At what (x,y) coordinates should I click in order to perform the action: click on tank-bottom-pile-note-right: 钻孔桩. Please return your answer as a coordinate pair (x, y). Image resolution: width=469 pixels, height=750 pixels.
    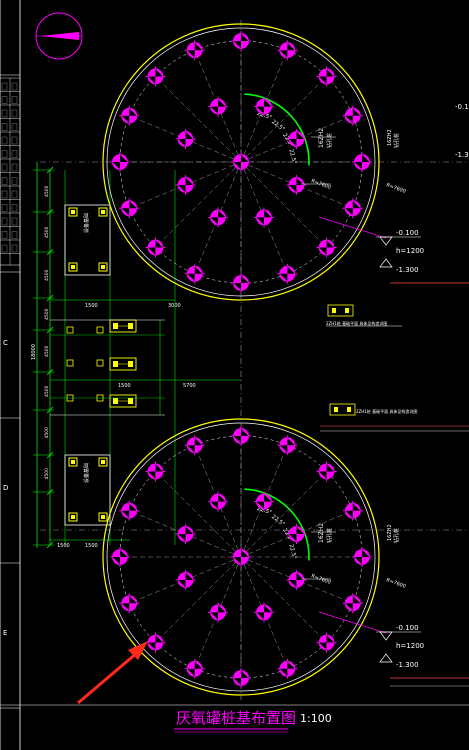
    Looking at the image, I should click on (396, 535).